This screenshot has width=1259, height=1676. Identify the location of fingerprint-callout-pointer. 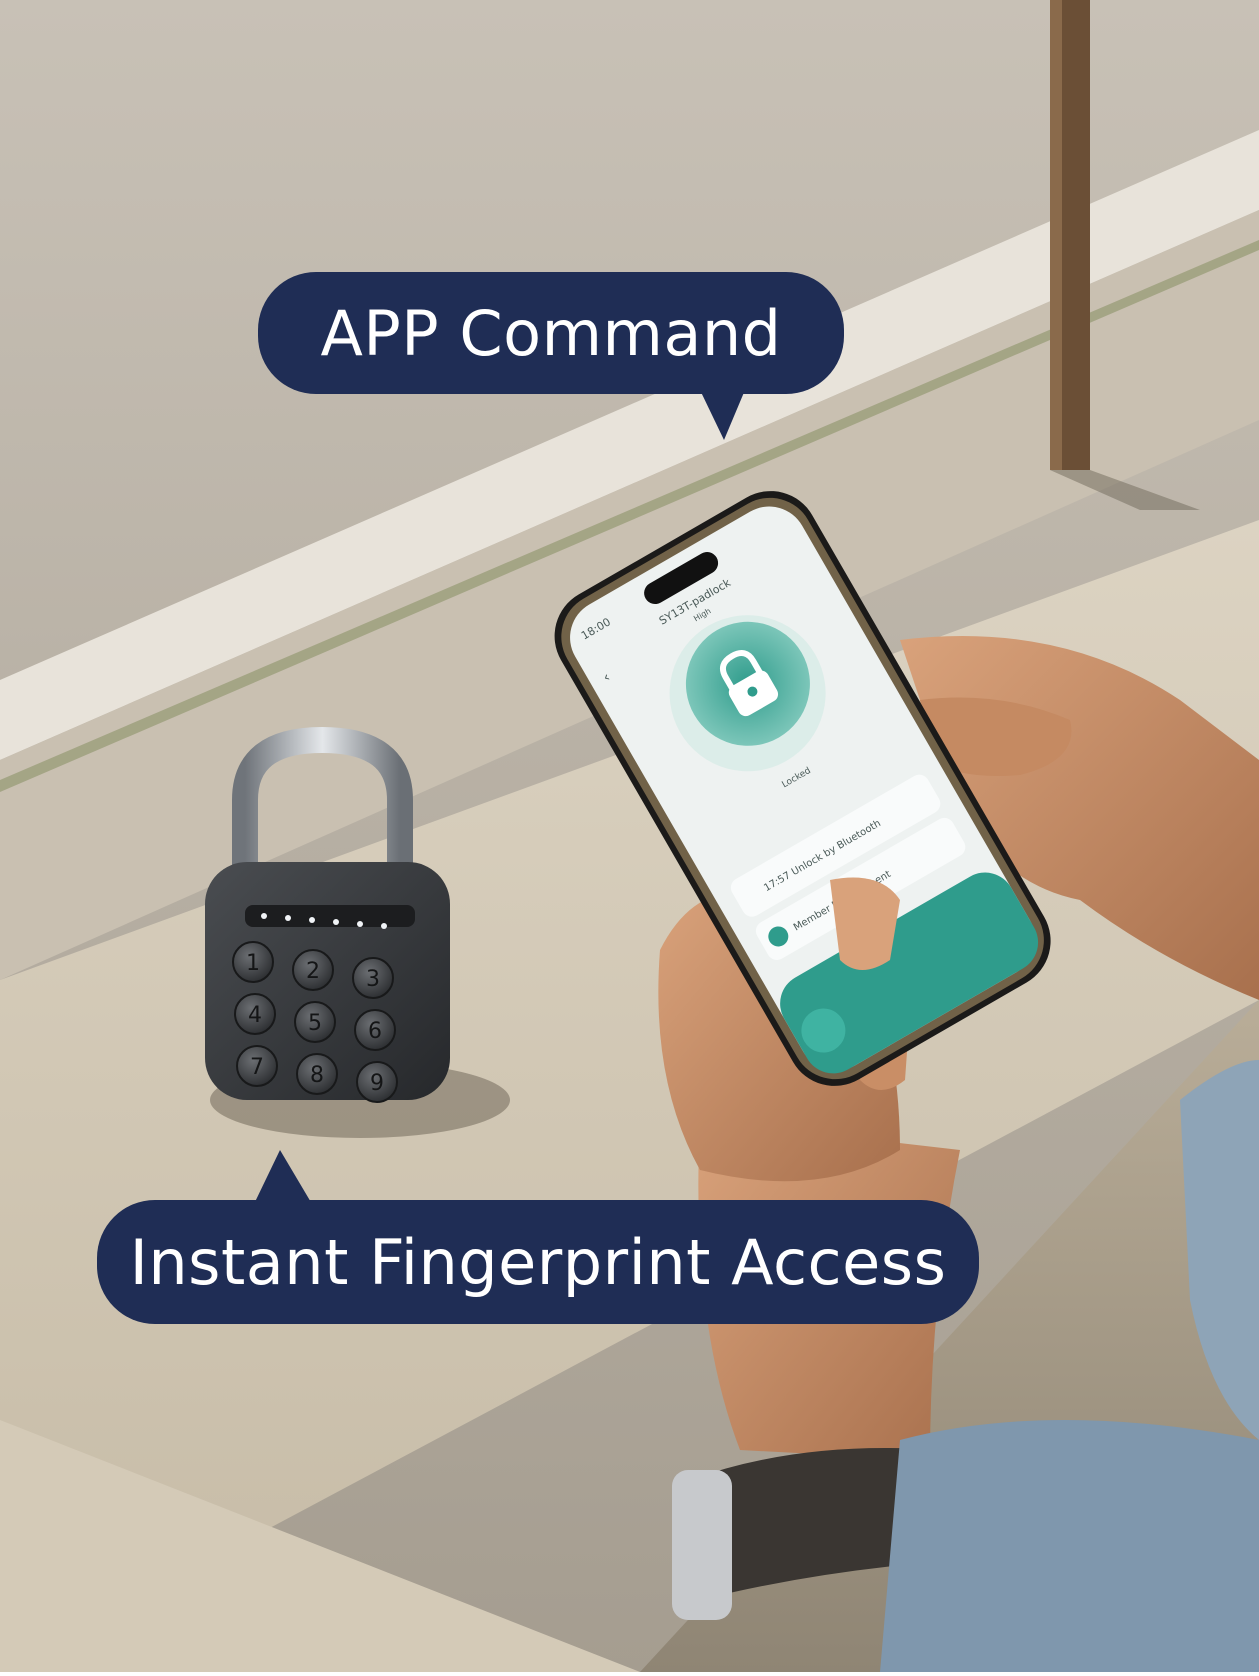
(283, 1177).